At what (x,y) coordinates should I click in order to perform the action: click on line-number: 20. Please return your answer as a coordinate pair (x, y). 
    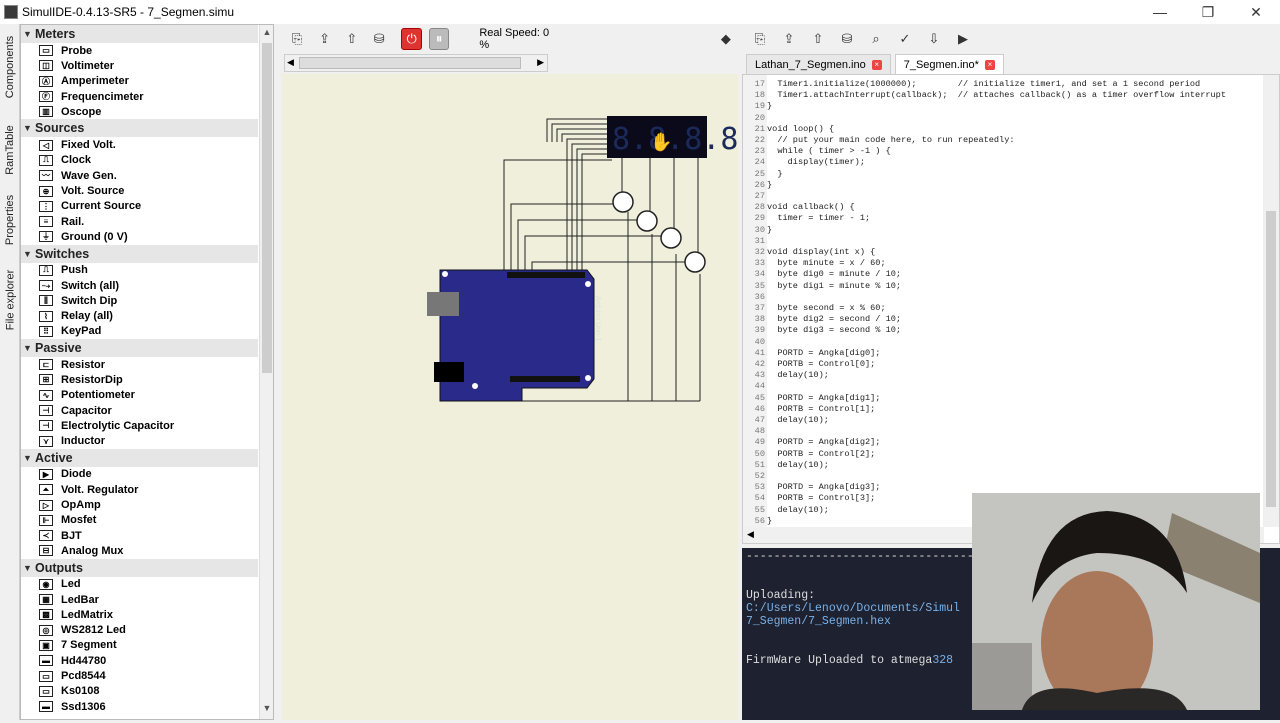
    Looking at the image, I should click on (759, 117).